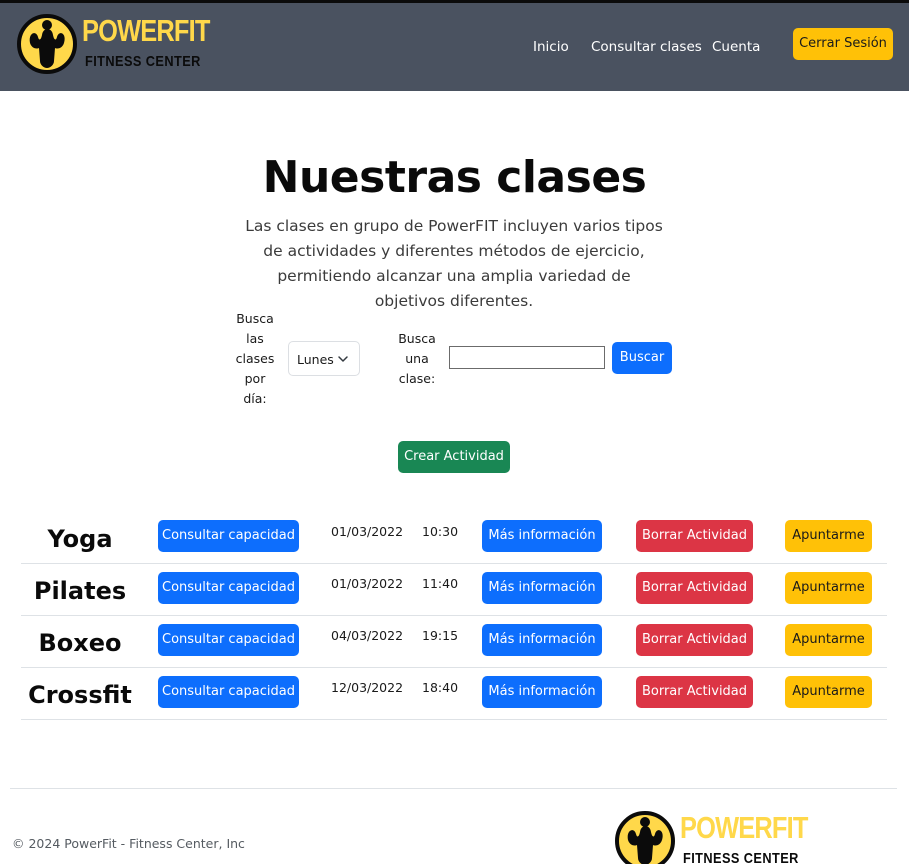 This screenshot has width=909, height=864. I want to click on class-date: 04/03/2022, so click(367, 635).